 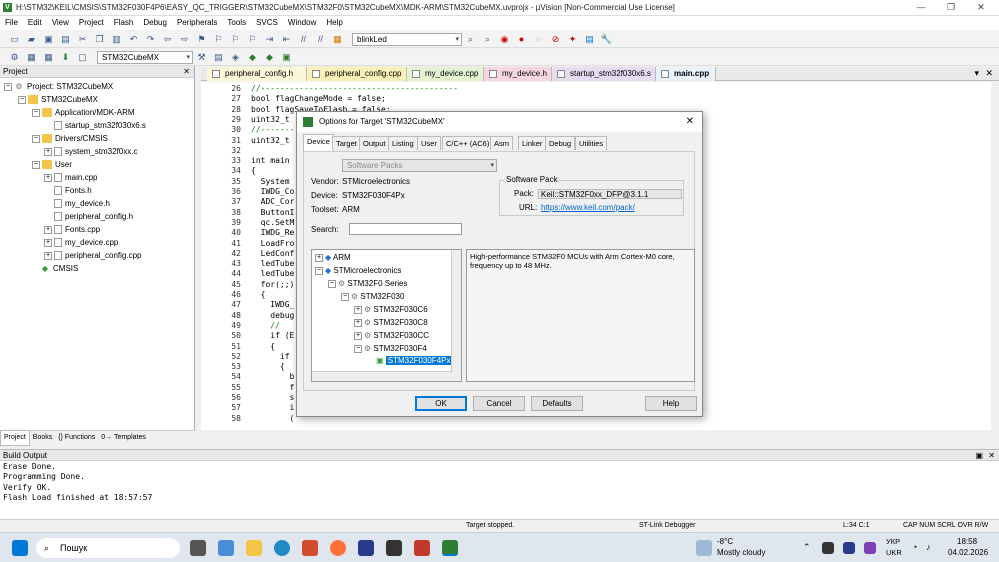 I want to click on nav-forward-icon: ⇨, so click(x=184, y=39).